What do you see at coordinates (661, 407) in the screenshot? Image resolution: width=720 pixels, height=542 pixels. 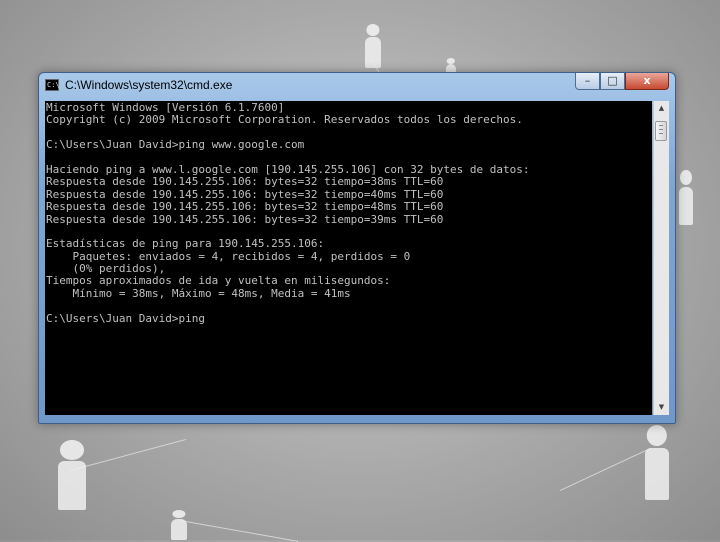 I see `scroll-down-arrow-icon: ▼` at bounding box center [661, 407].